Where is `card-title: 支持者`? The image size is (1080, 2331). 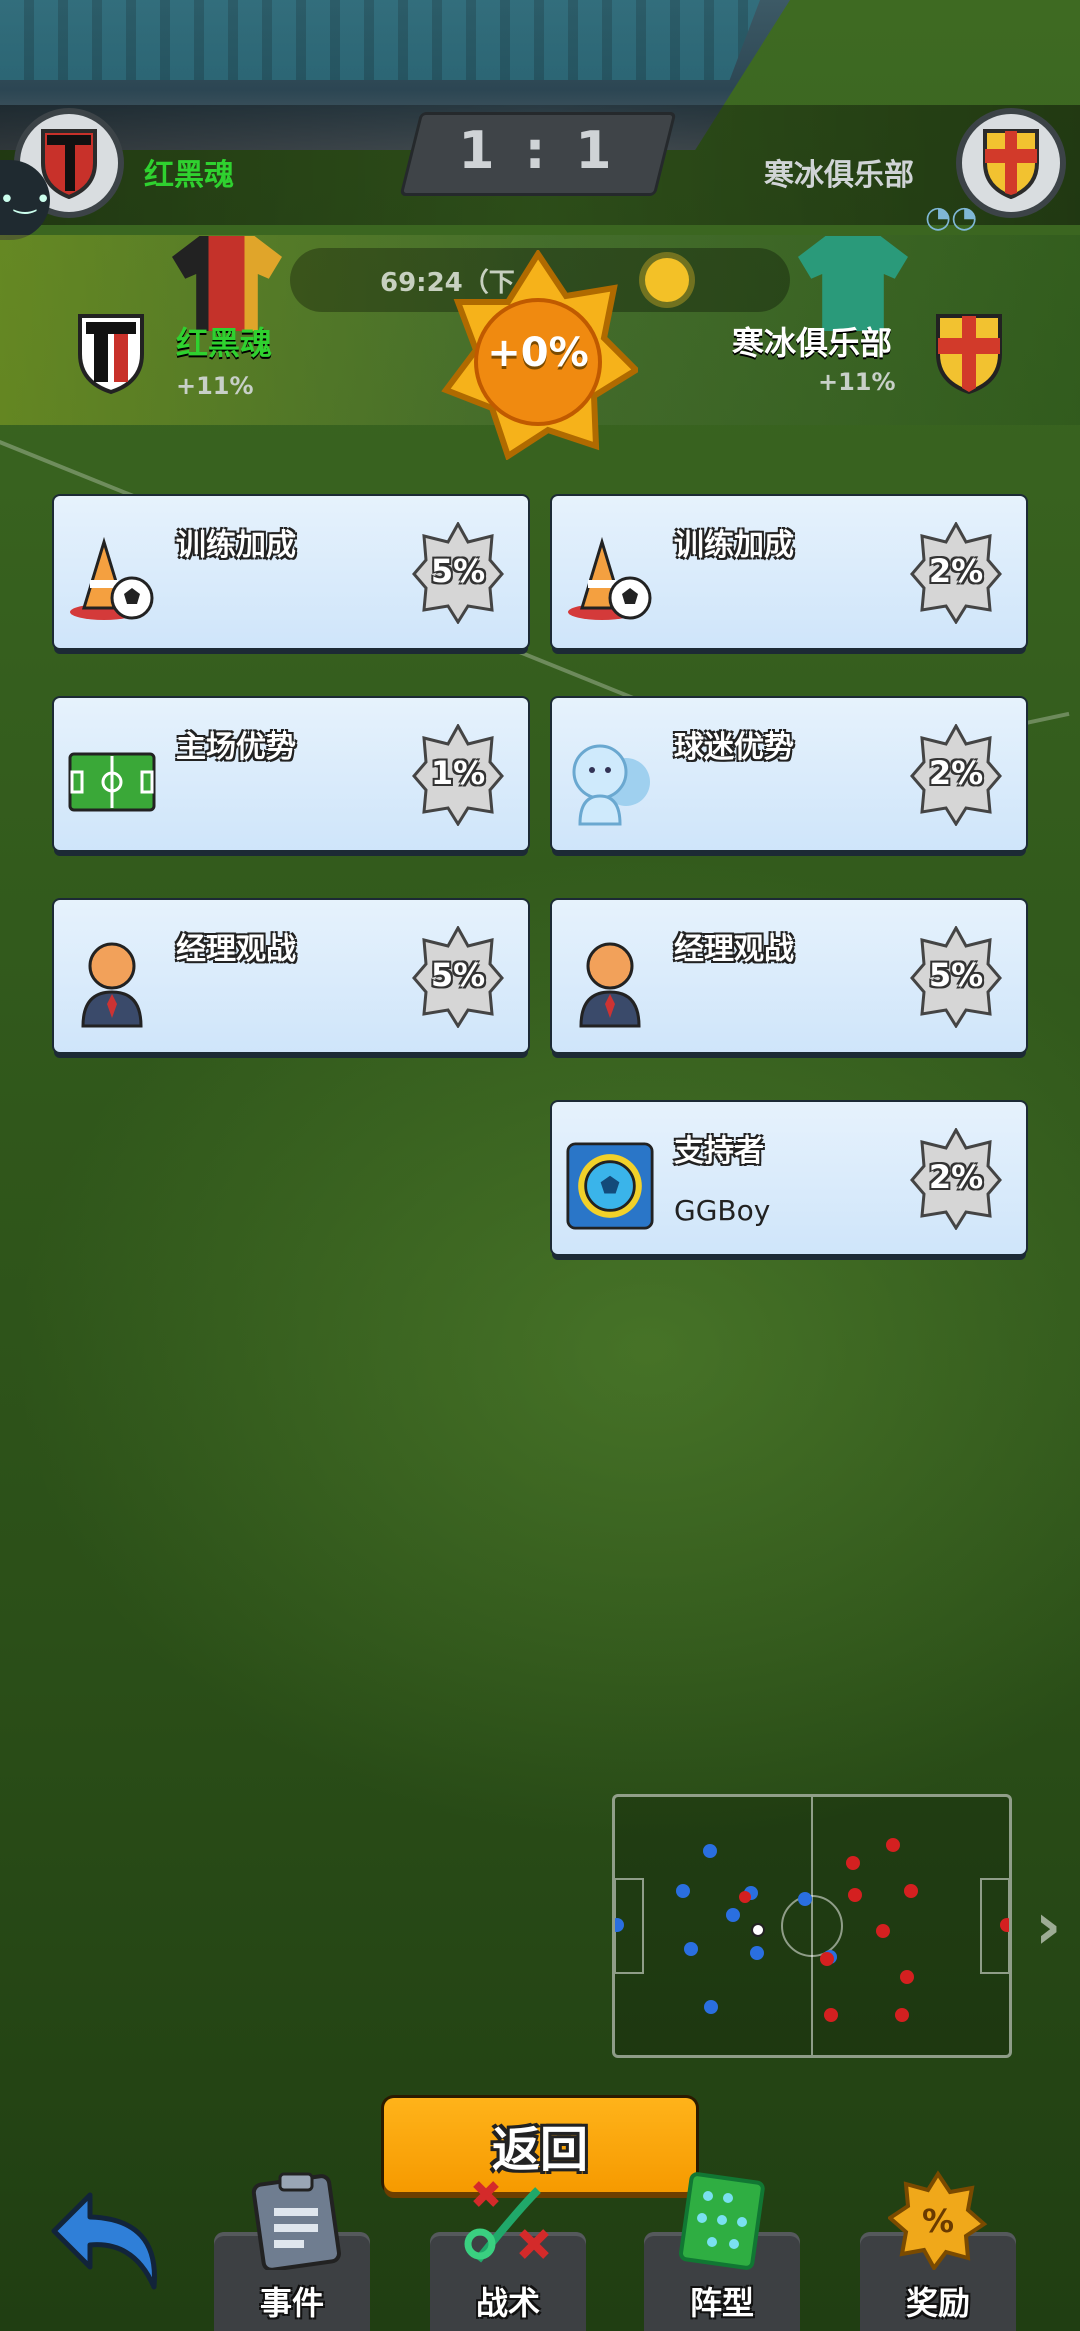 card-title: 支持者 is located at coordinates (719, 1151).